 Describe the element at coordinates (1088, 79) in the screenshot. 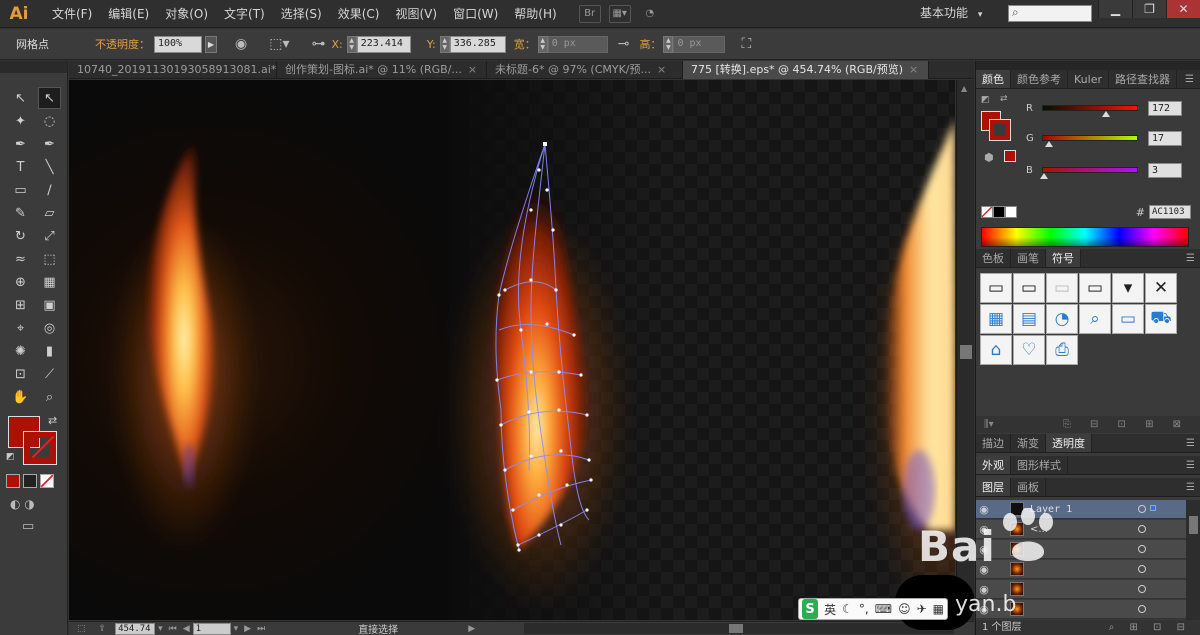

I see `tab-kuler: Kuler` at that location.